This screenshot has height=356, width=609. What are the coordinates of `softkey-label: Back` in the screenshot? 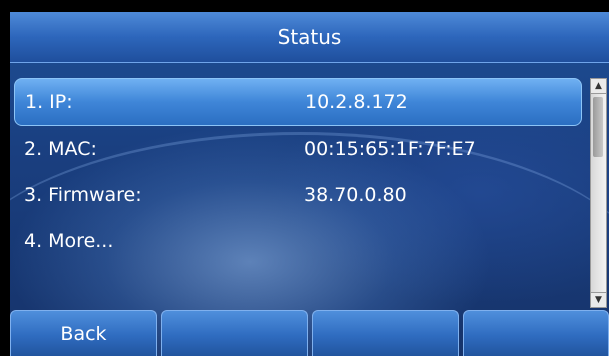 It's located at (83, 333).